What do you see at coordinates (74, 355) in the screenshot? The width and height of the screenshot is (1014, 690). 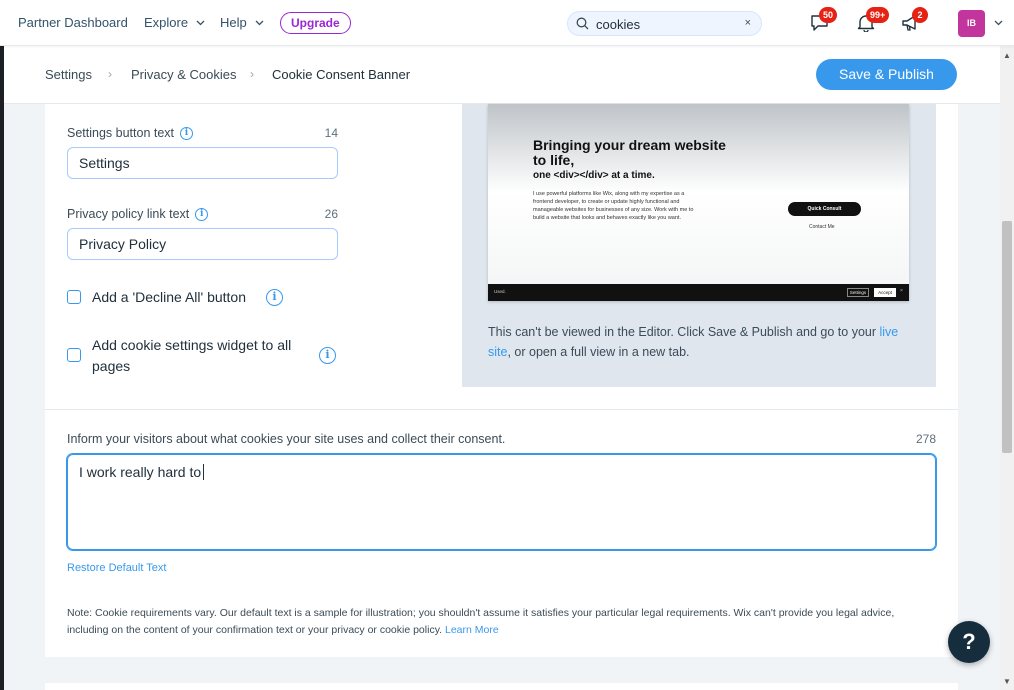 I see `widget-all-pages-checkbox` at bounding box center [74, 355].